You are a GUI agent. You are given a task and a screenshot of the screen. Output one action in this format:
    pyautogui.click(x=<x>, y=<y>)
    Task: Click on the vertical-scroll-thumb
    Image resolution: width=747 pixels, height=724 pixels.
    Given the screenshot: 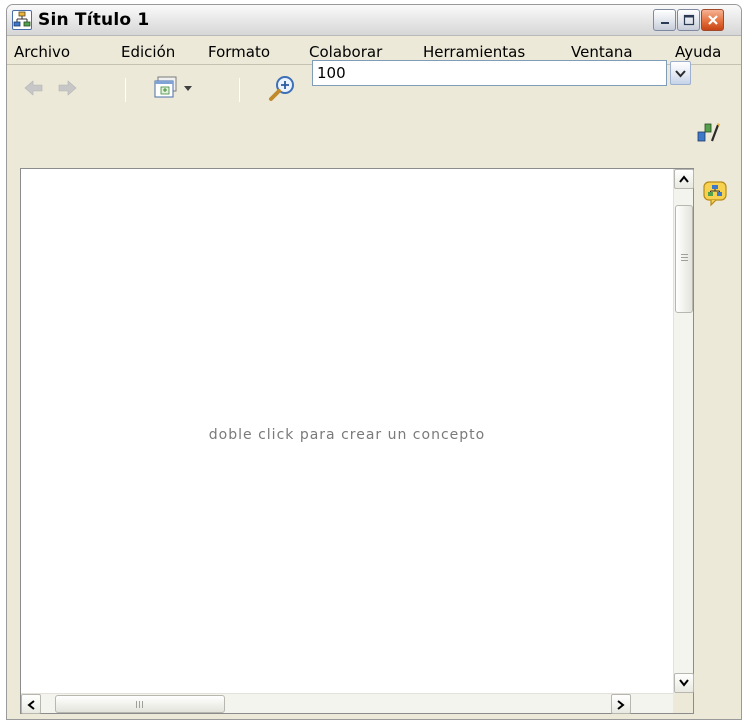 What is the action you would take?
    pyautogui.click(x=684, y=259)
    